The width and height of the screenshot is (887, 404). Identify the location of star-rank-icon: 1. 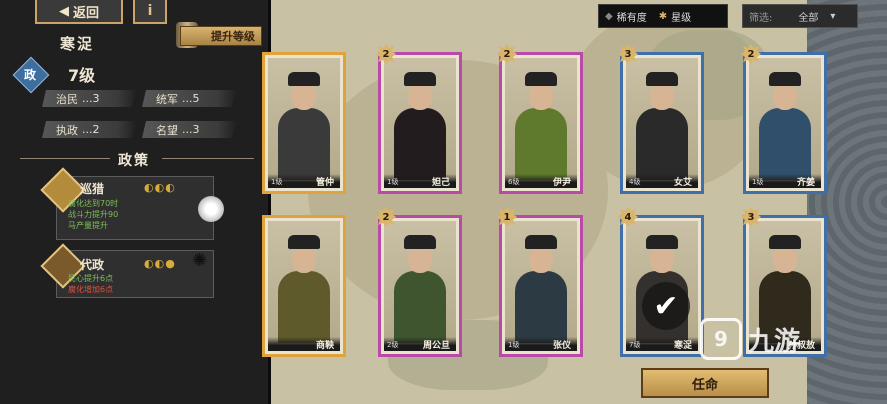
(507, 217).